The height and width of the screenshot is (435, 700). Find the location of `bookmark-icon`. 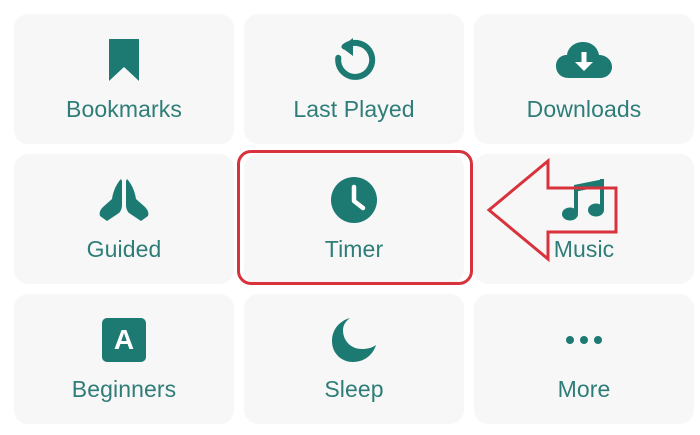

bookmark-icon is located at coordinates (124, 60).